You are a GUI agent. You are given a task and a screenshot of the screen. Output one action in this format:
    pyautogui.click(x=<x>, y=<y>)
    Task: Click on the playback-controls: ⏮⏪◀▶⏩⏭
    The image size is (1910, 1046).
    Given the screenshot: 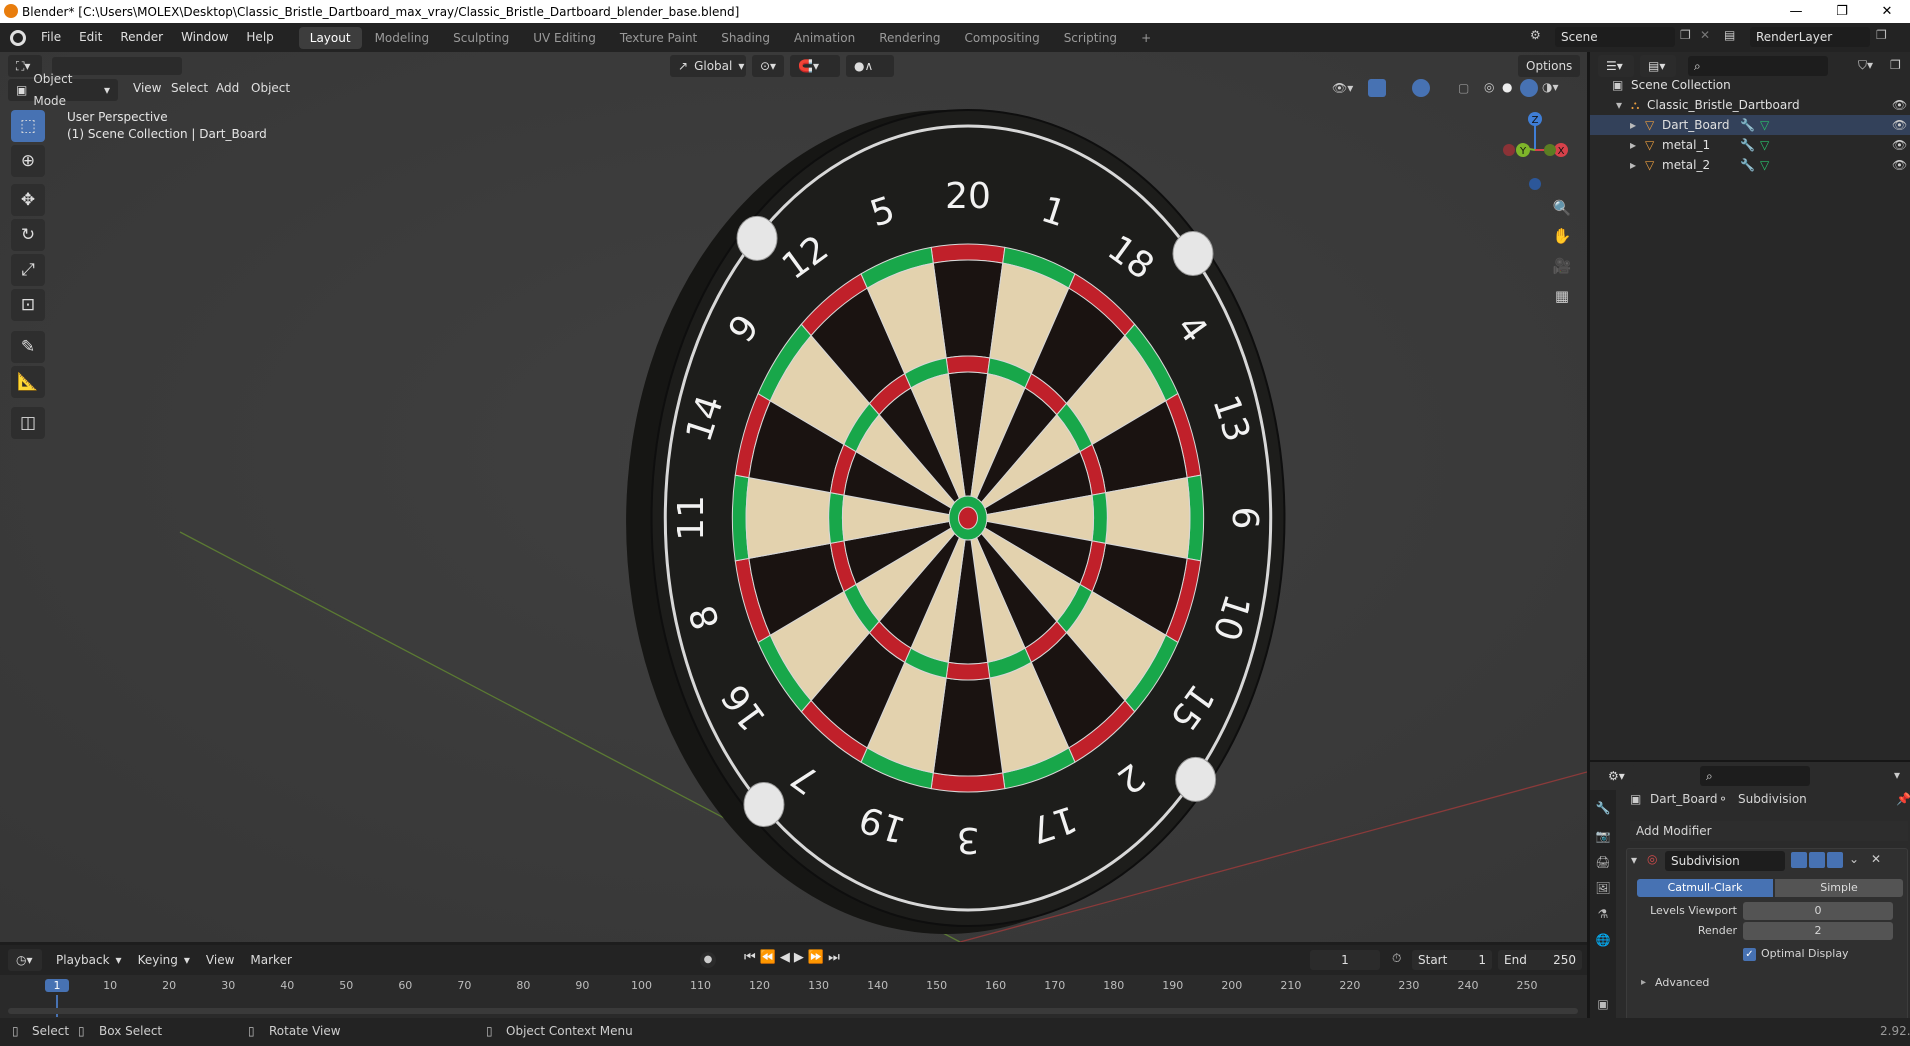 What is the action you would take?
    pyautogui.click(x=794, y=957)
    